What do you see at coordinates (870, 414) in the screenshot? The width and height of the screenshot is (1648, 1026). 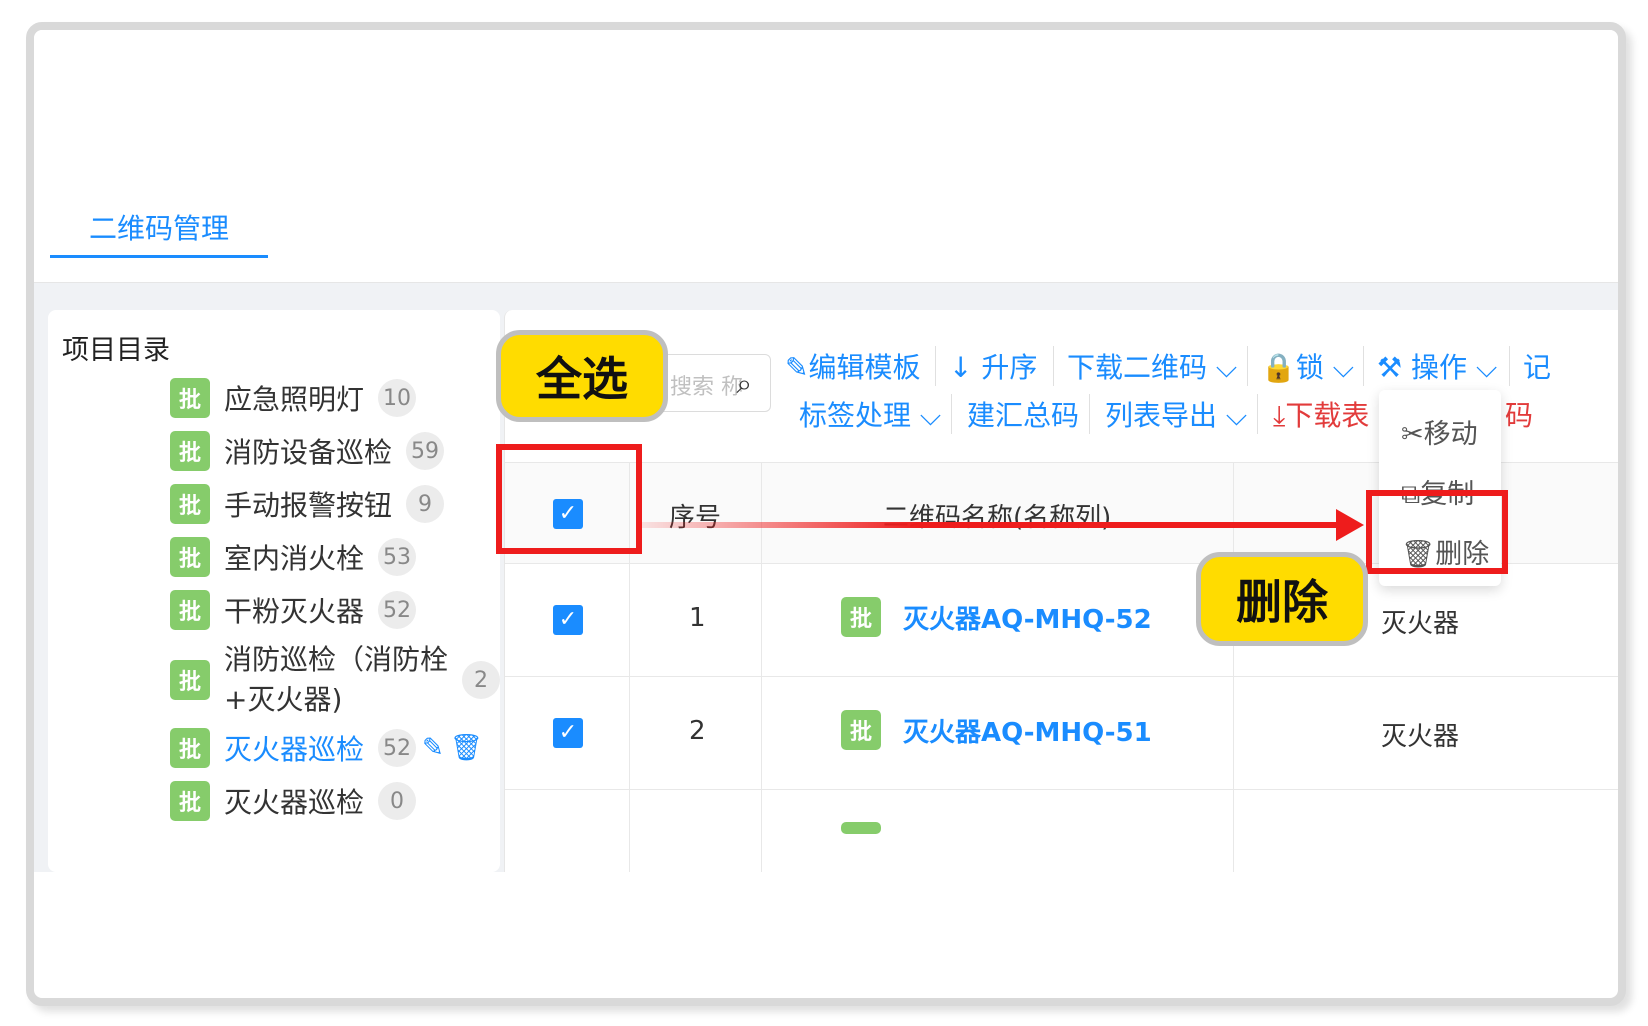 I see `tag-processing-dropdown: 标签处理 ⌵` at bounding box center [870, 414].